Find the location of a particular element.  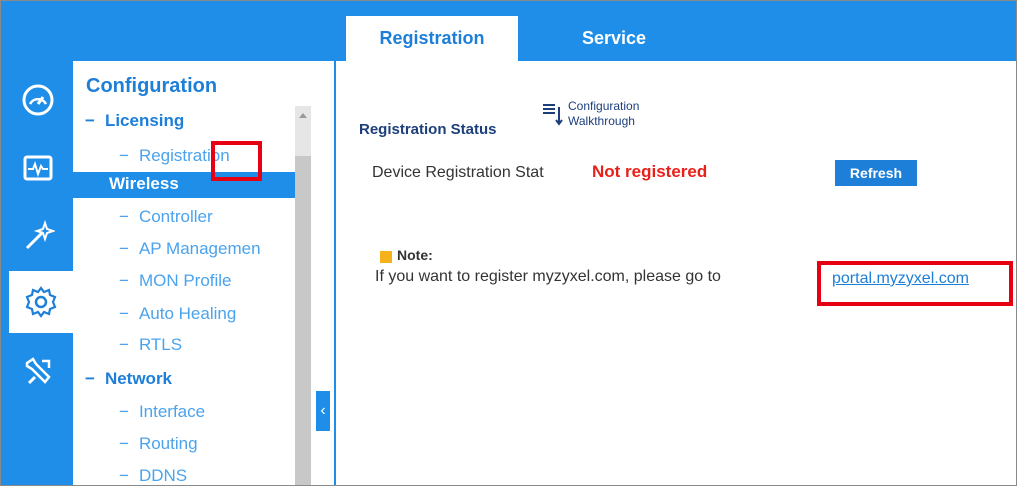

tree-item-controller: − Controller is located at coordinates (166, 217).